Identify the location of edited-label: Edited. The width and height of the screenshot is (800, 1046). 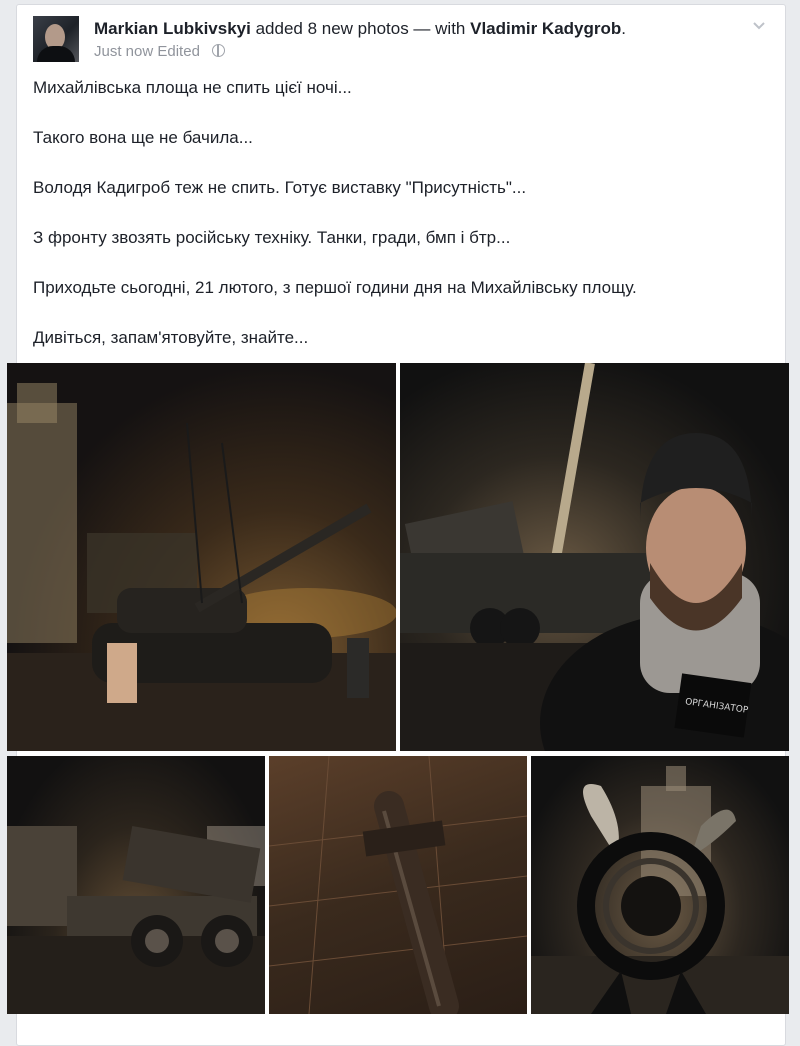
(178, 51).